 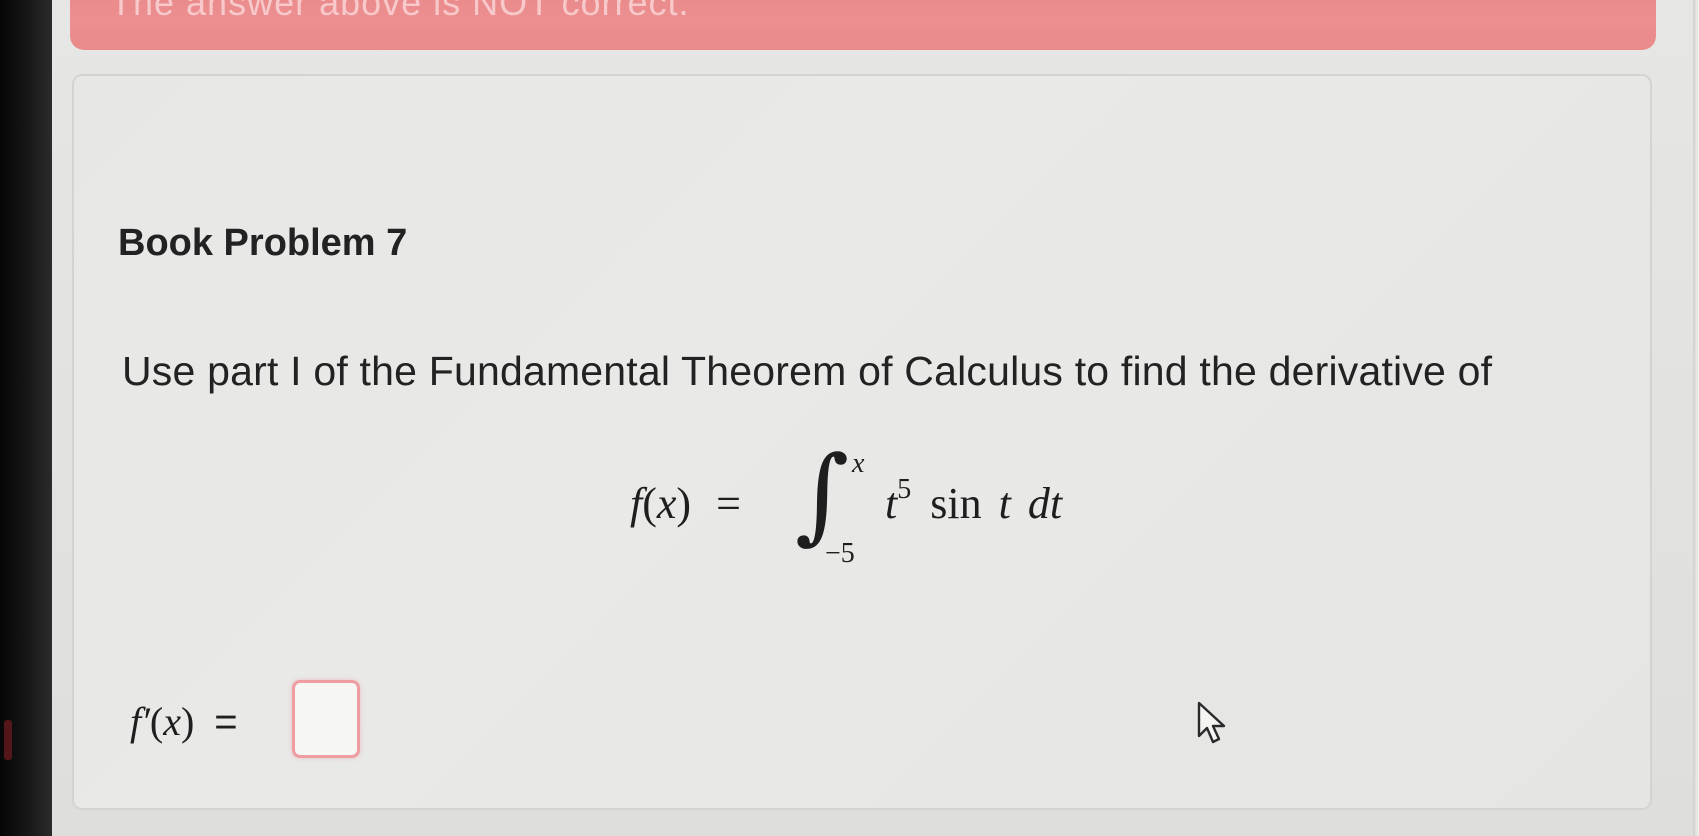 I want to click on answer-function-name: f′, so click(x=140, y=721).